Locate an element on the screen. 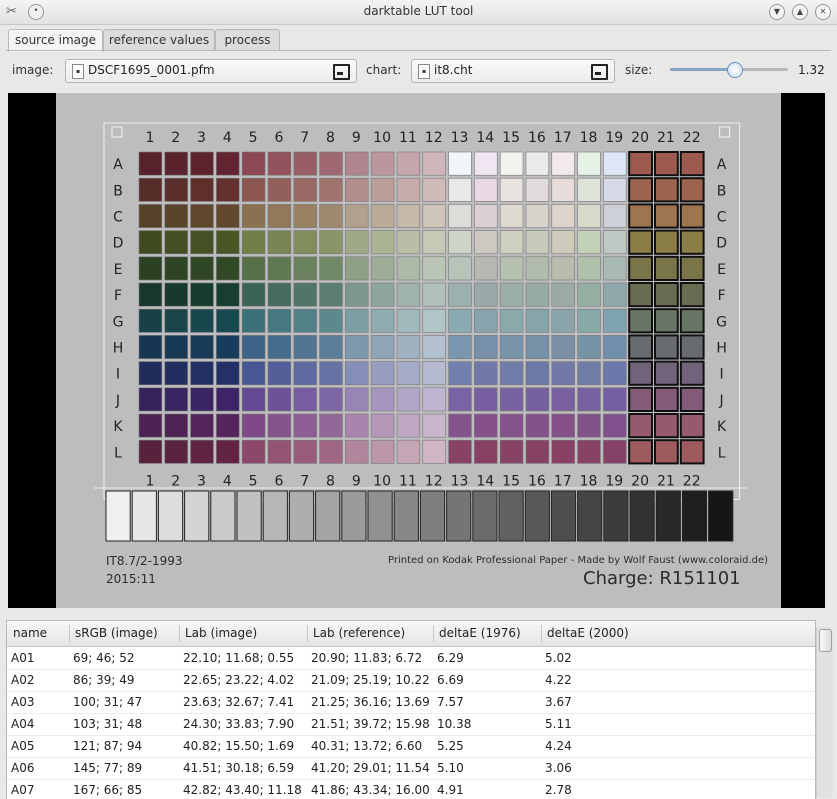 Image resolution: width=837 pixels, height=799 pixels. table-cell: 121; 87; 94 is located at coordinates (108, 746).